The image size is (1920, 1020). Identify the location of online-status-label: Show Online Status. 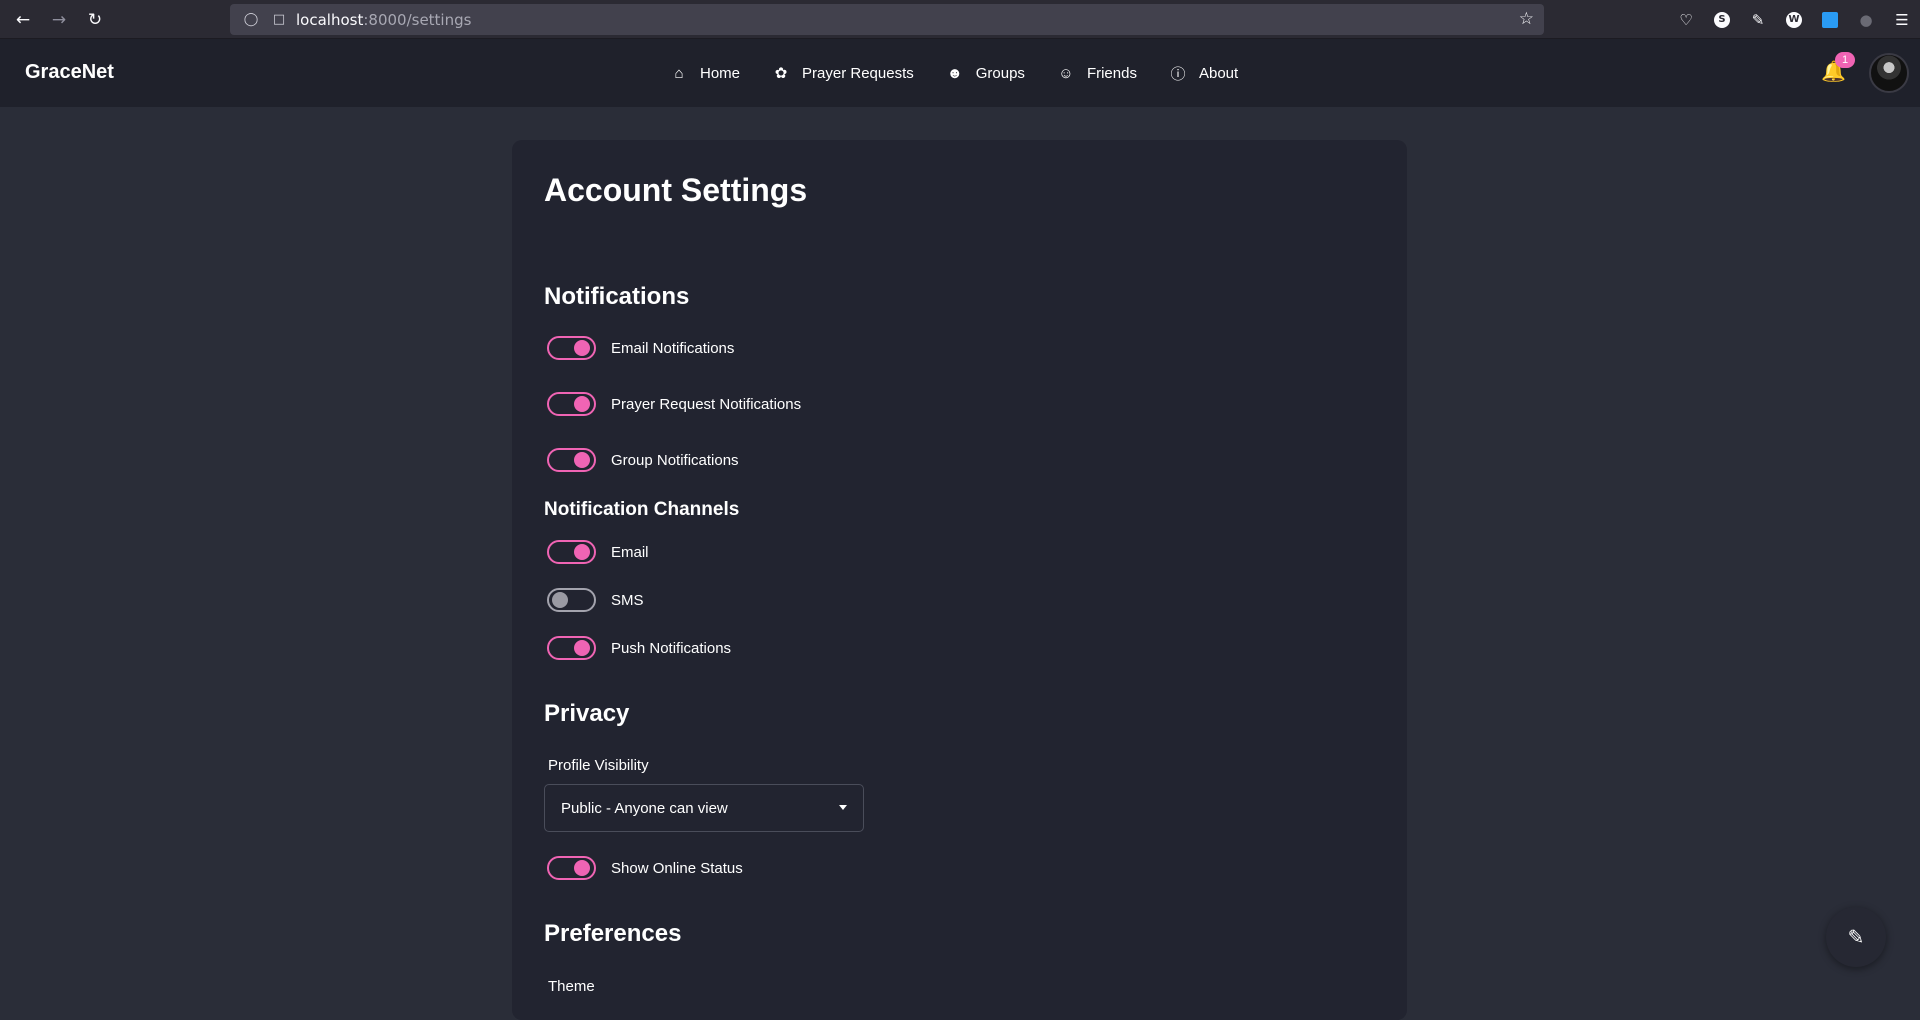
(677, 868).